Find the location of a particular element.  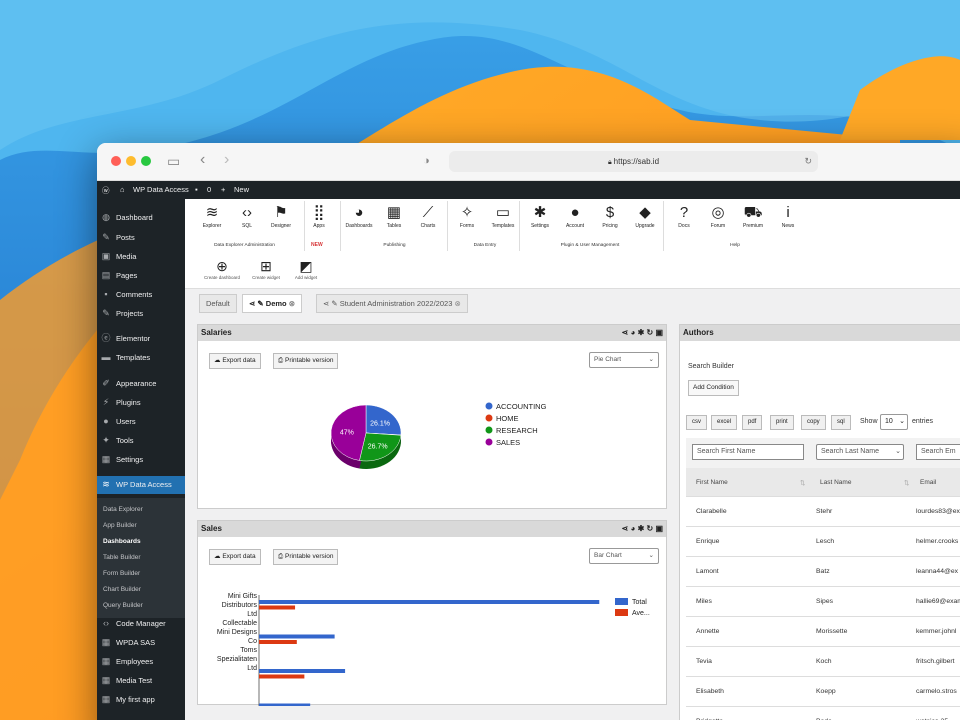

sidebar-item-my-first-app: ▦ My first app is located at coordinates (141, 700).